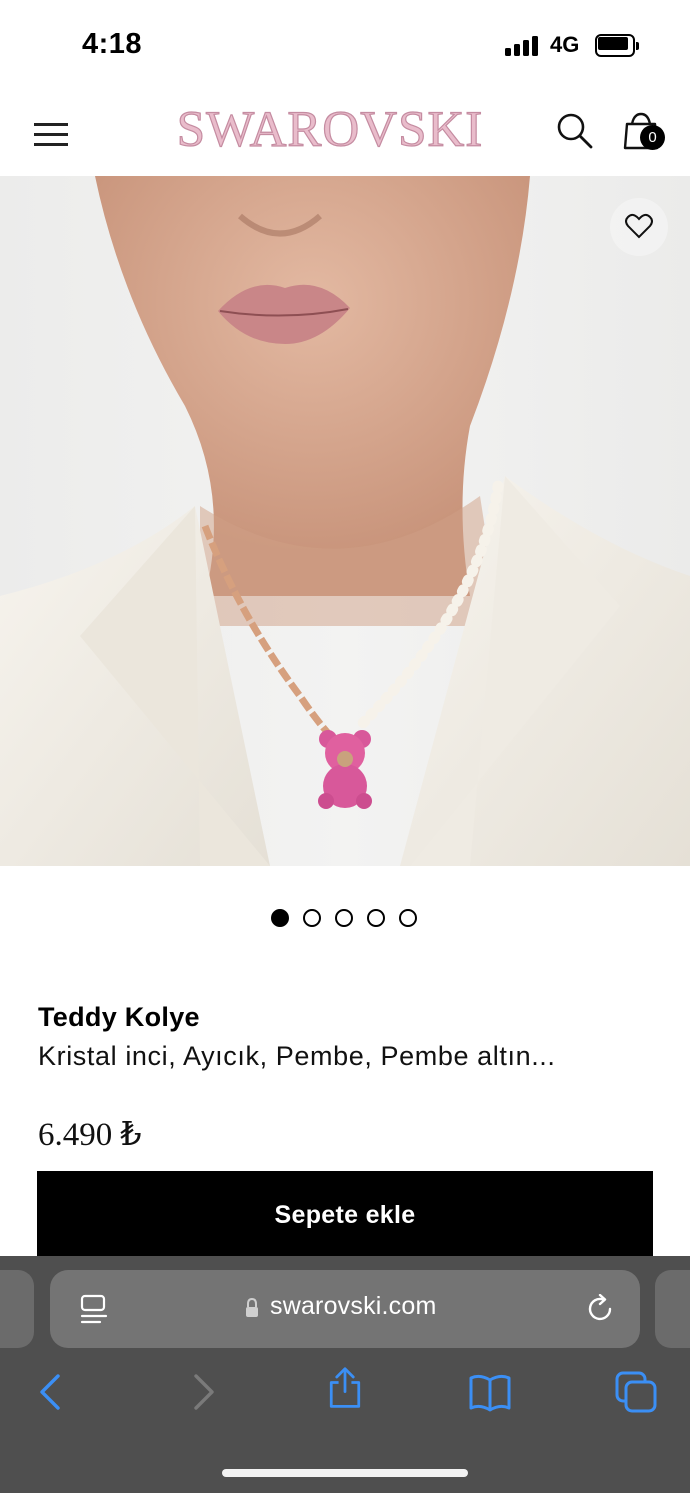 The height and width of the screenshot is (1493, 690). I want to click on cart-count-badge: 0, so click(652, 137).